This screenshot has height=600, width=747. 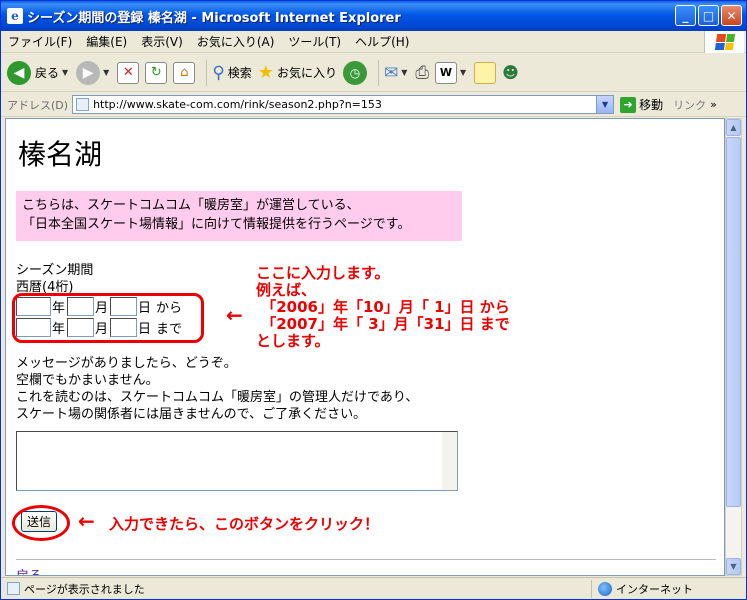 What do you see at coordinates (47, 73) in the screenshot?
I see `back-label: 戻る` at bounding box center [47, 73].